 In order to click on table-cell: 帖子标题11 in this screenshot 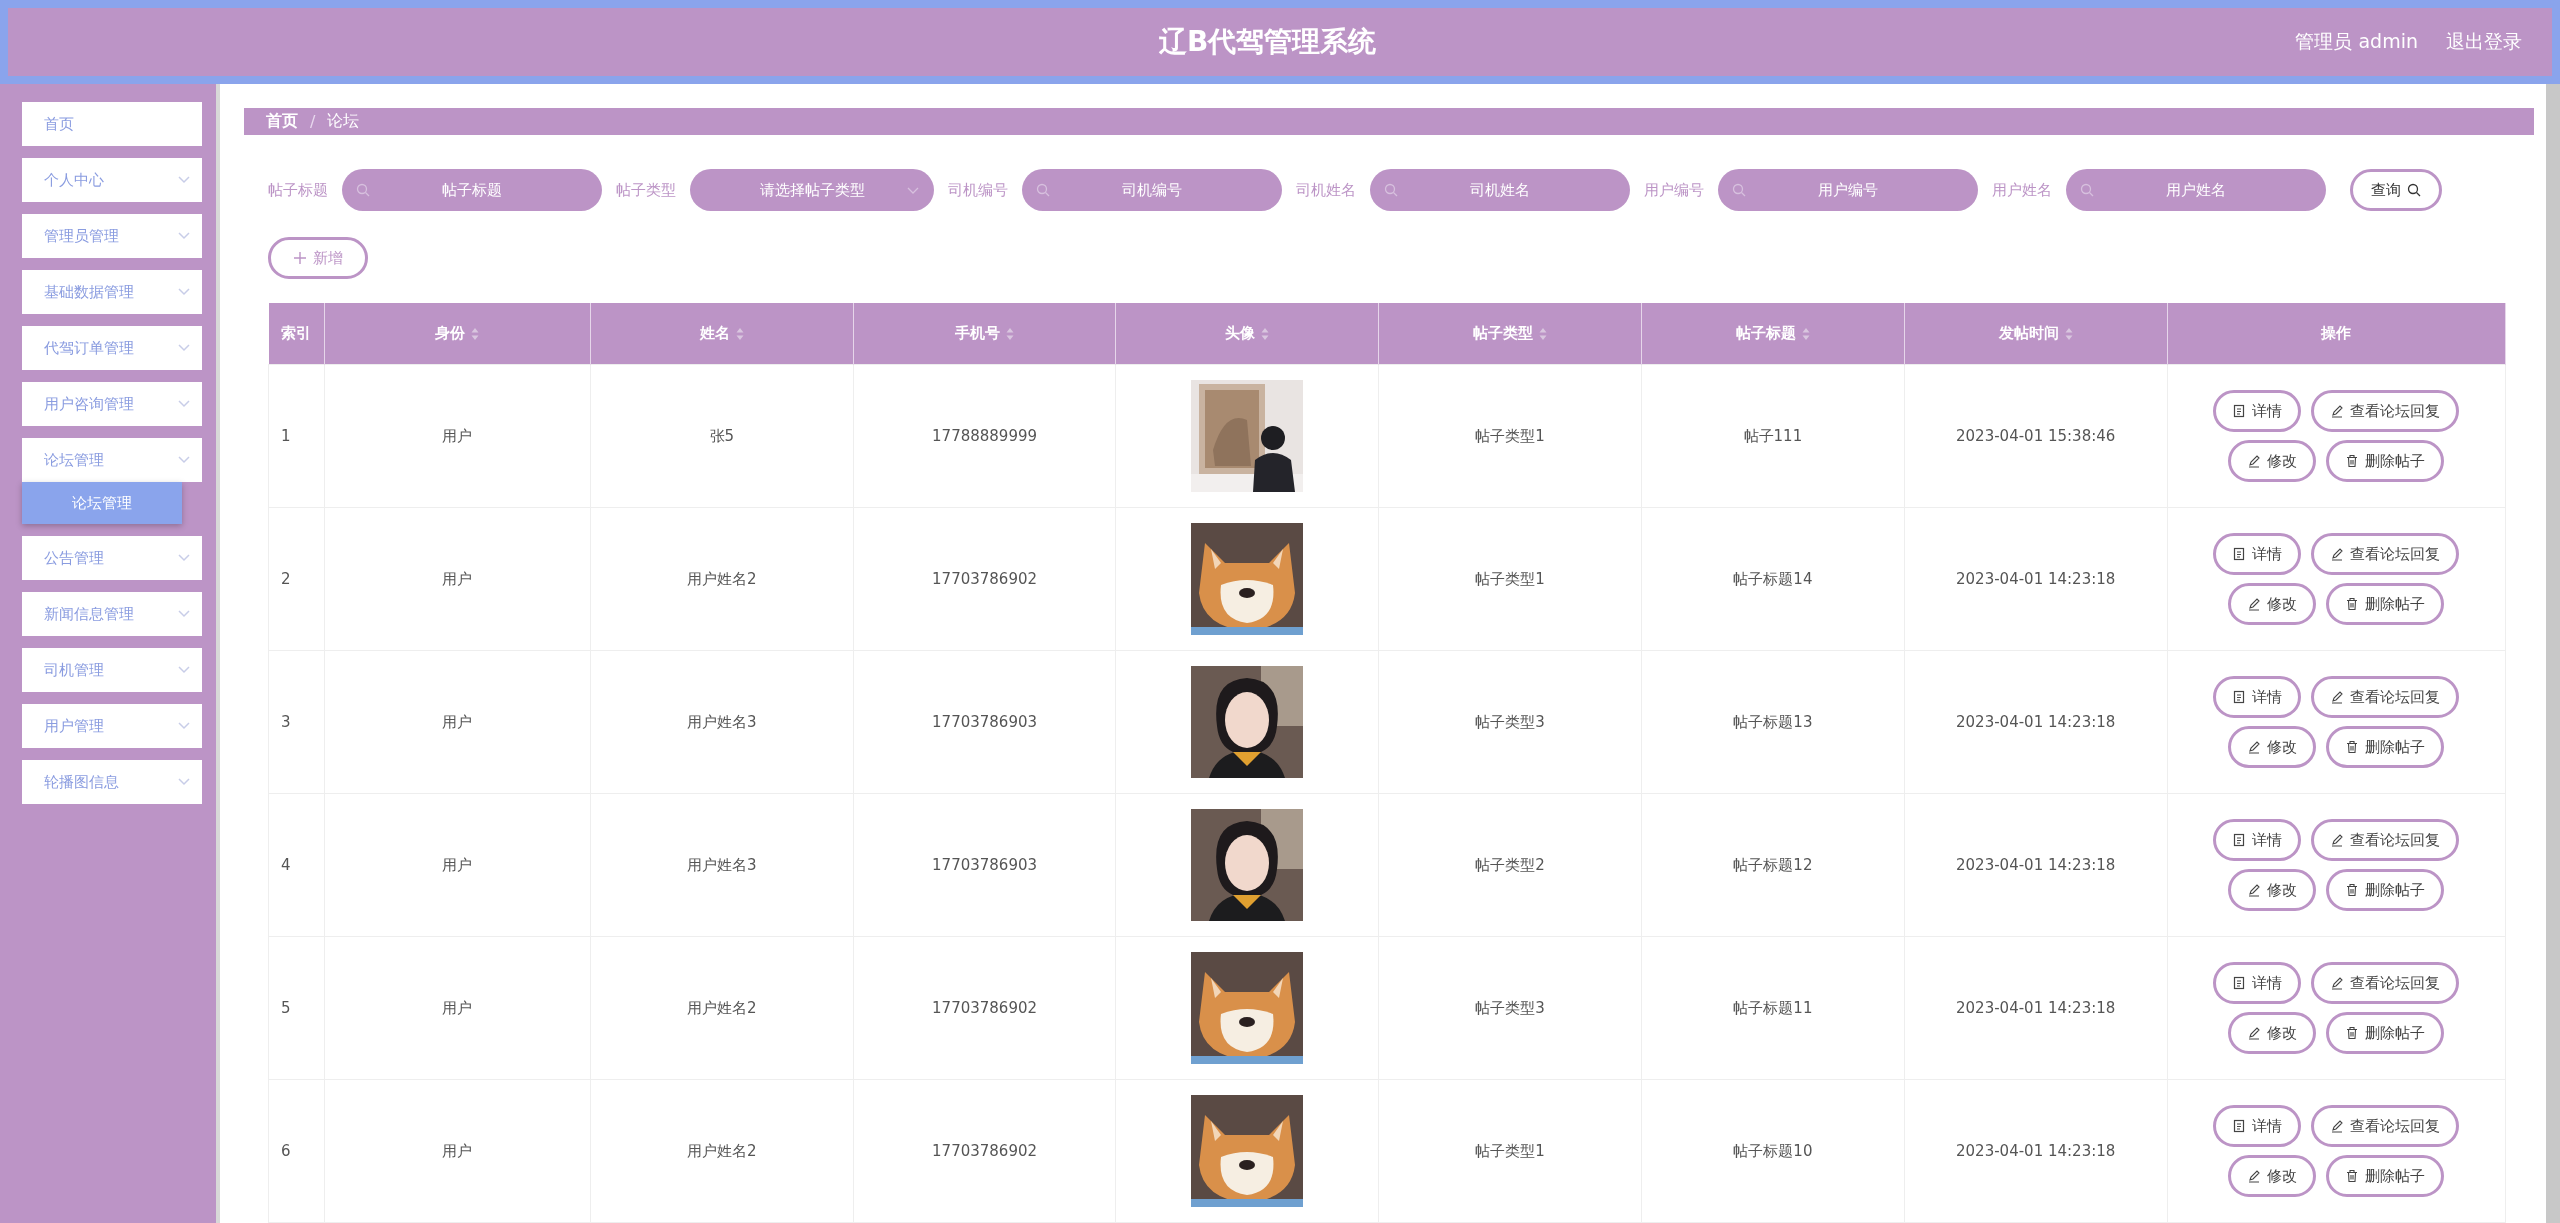, I will do `click(1773, 1008)`.